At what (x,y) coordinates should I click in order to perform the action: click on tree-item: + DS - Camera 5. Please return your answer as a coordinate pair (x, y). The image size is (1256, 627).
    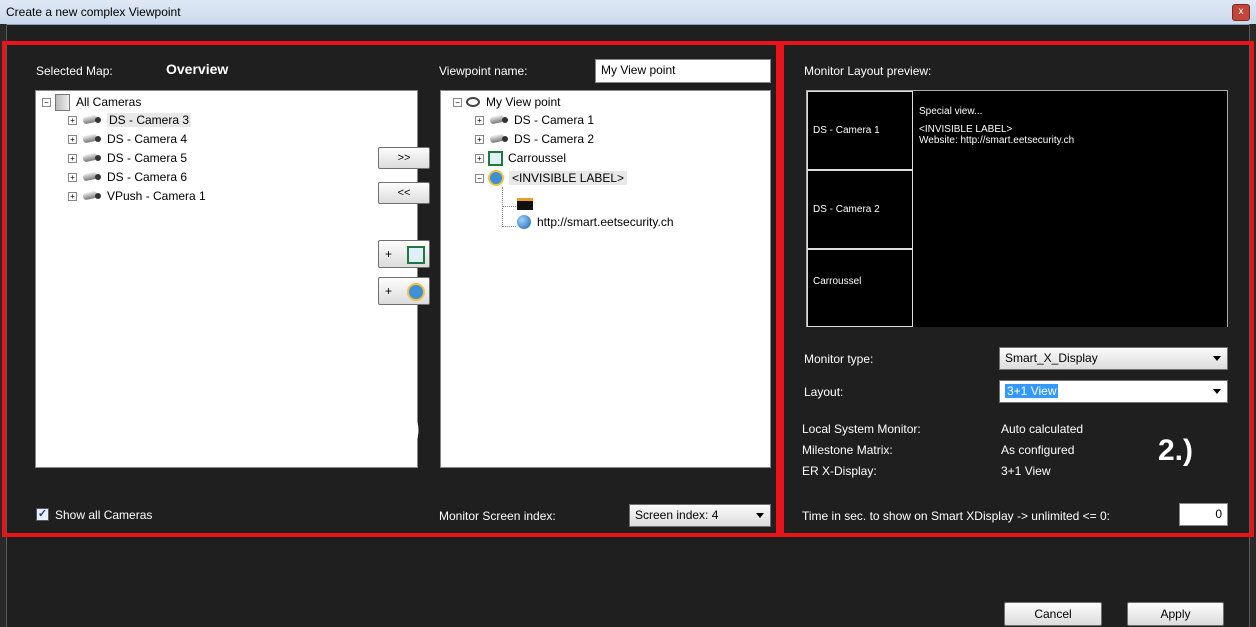
    Looking at the image, I should click on (127, 158).